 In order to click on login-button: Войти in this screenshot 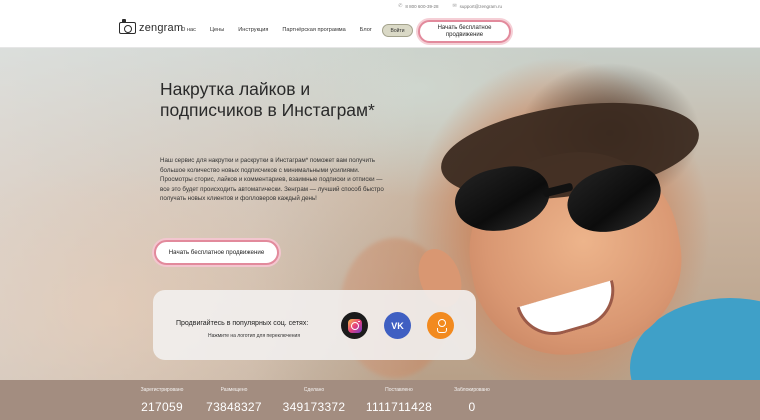, I will do `click(397, 30)`.